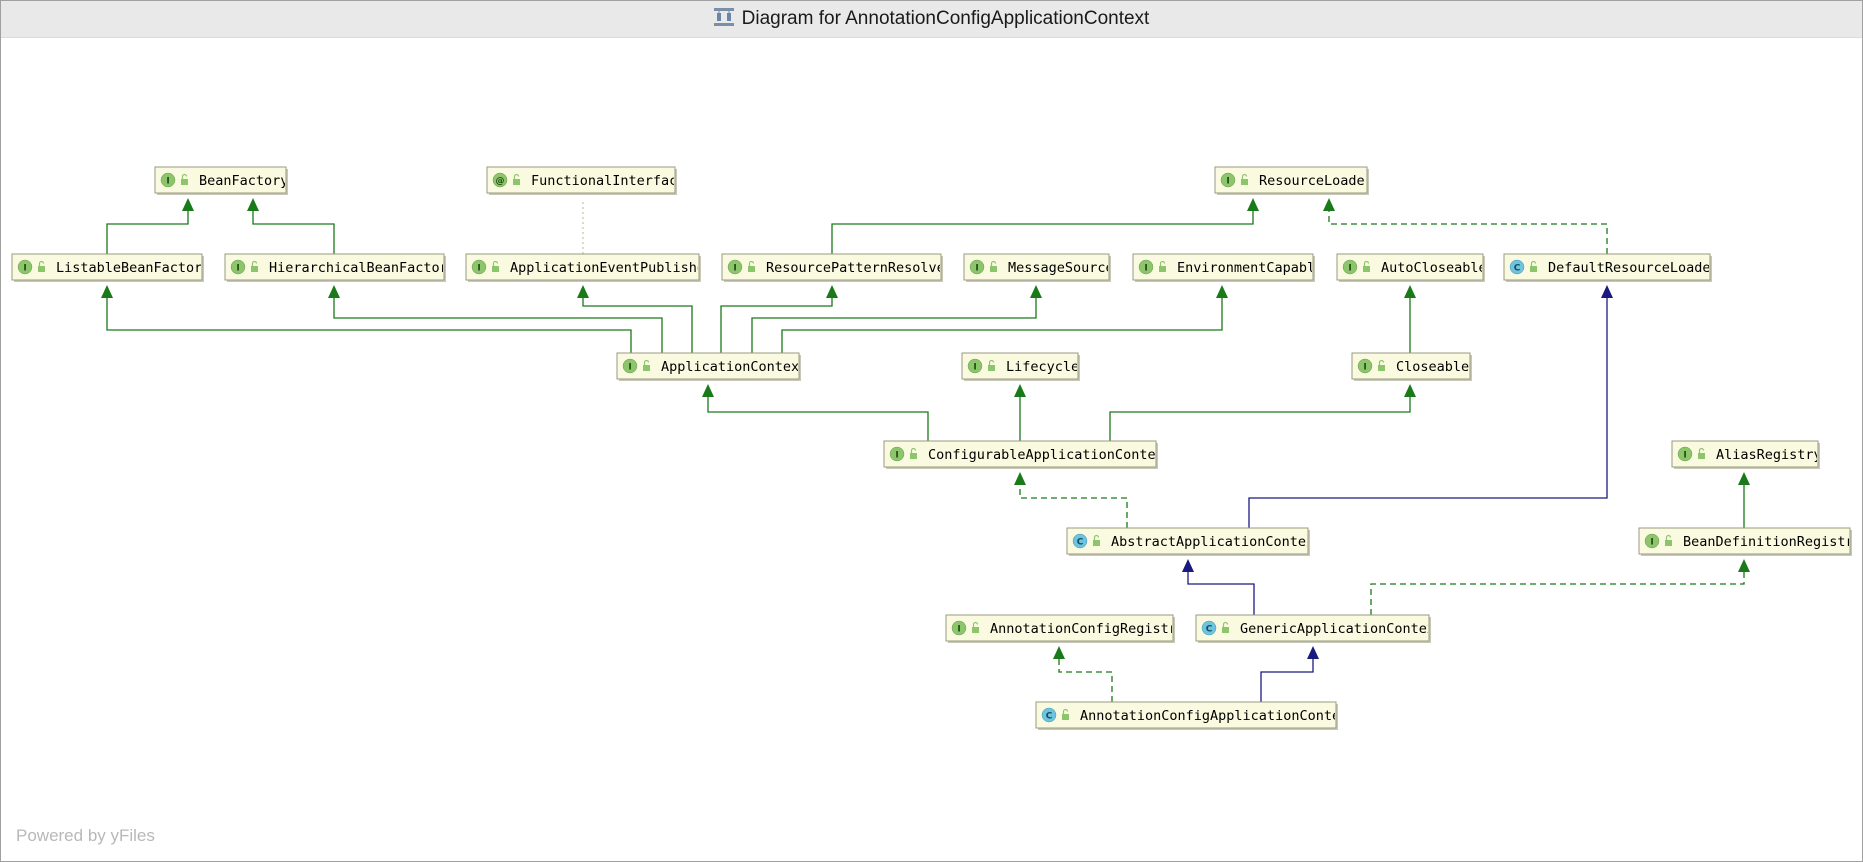 This screenshot has width=1863, height=862. I want to click on node-label: ResourceLoader, so click(1316, 181).